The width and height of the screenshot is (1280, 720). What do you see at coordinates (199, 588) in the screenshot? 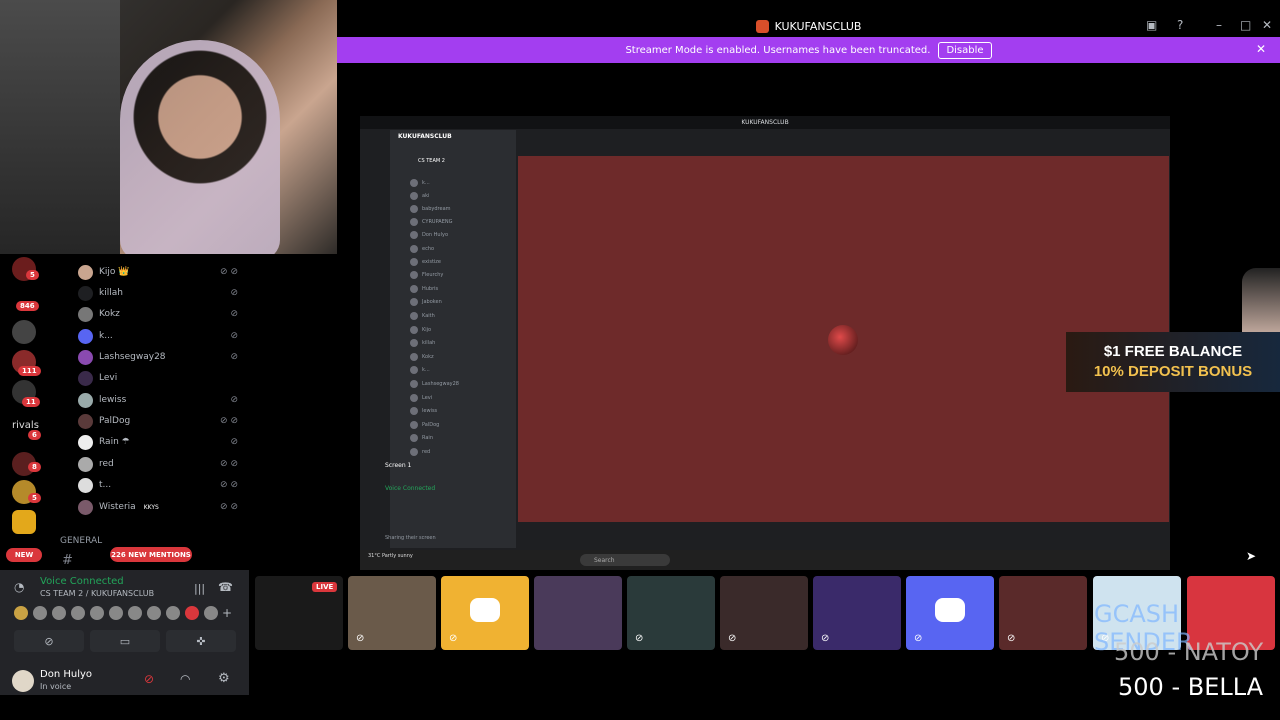
I see `noise-suppression-icon: |||` at bounding box center [199, 588].